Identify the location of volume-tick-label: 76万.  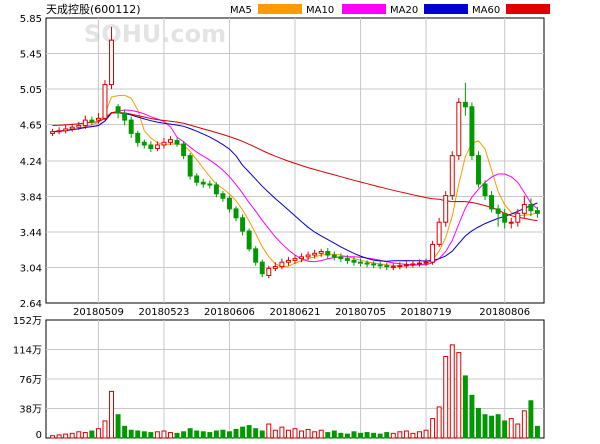
(30, 380).